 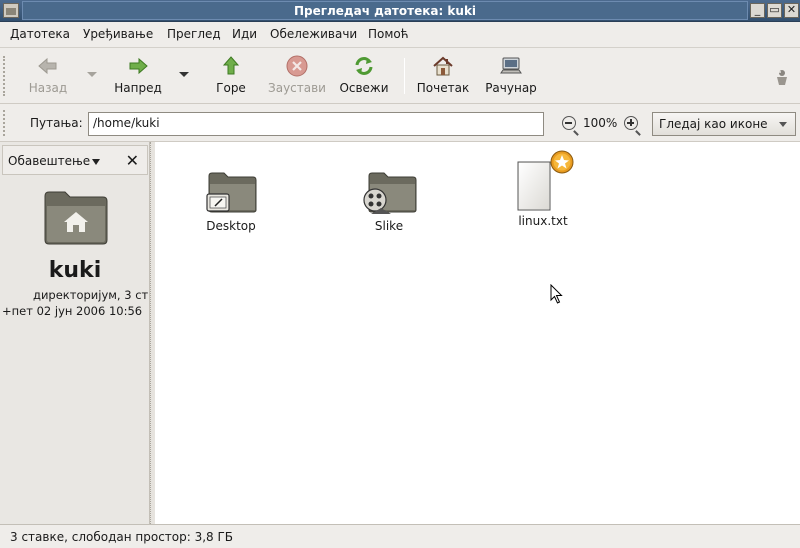 What do you see at coordinates (231, 226) in the screenshot?
I see `file-name: Desktop` at bounding box center [231, 226].